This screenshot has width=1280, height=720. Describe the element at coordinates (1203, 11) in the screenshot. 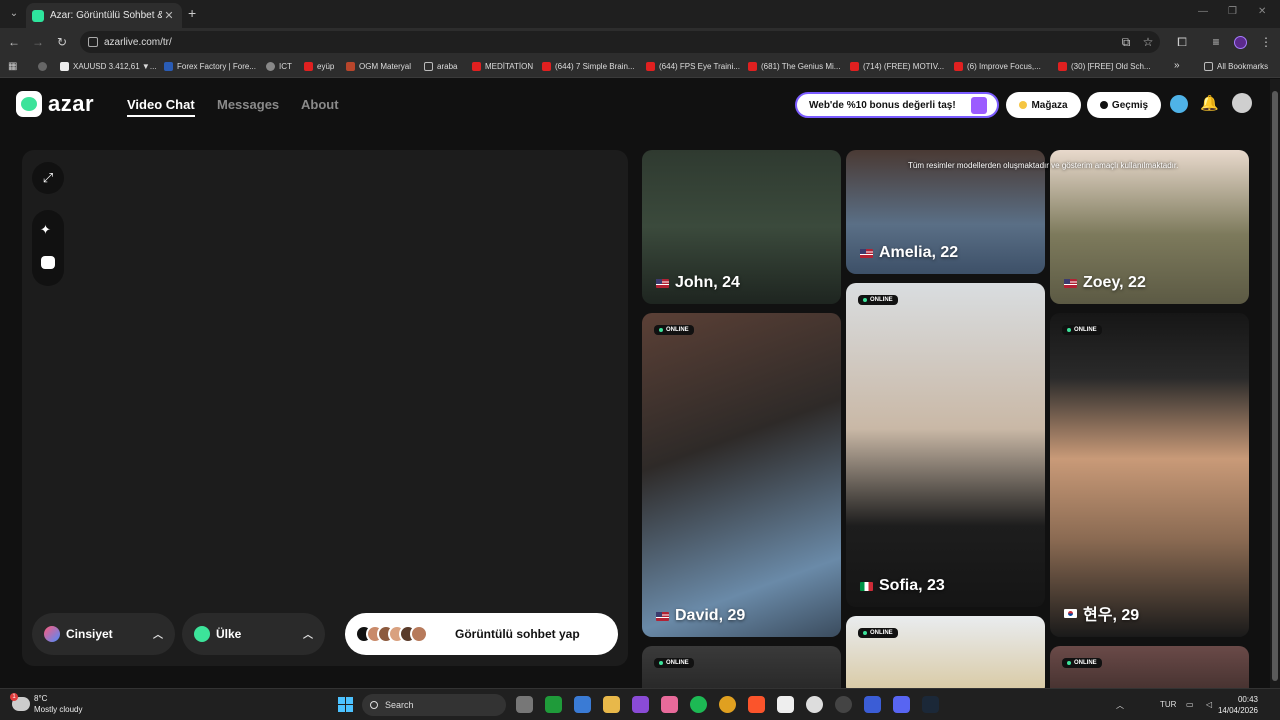

I see `minimize-icon: —` at that location.